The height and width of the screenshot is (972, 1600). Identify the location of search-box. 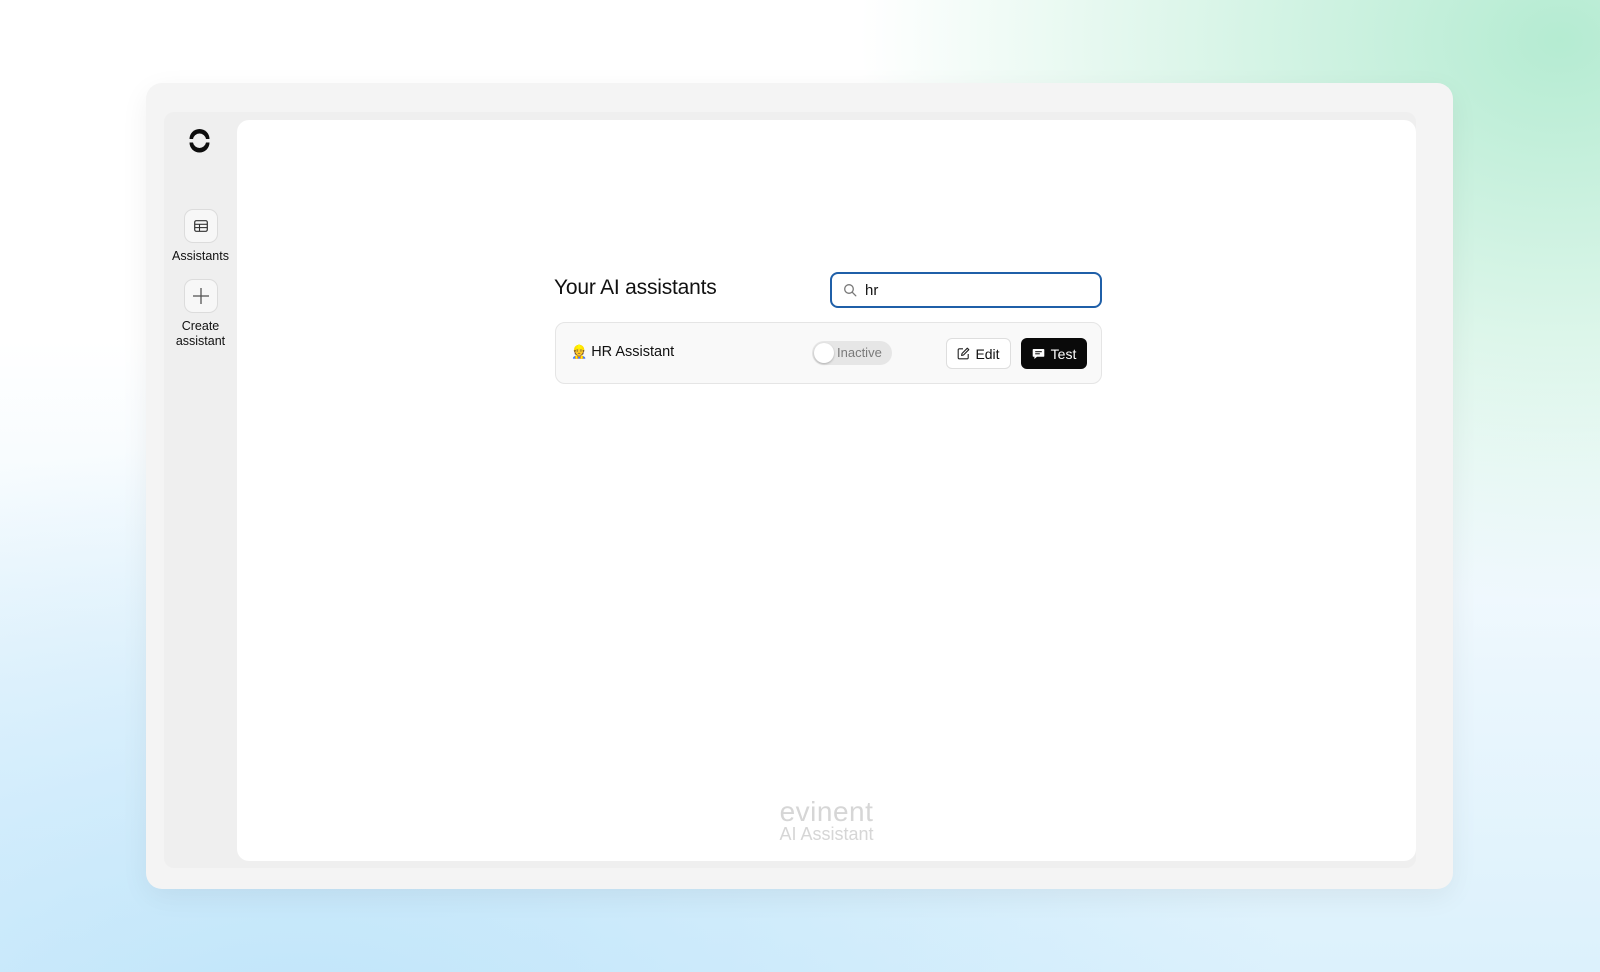
(966, 290).